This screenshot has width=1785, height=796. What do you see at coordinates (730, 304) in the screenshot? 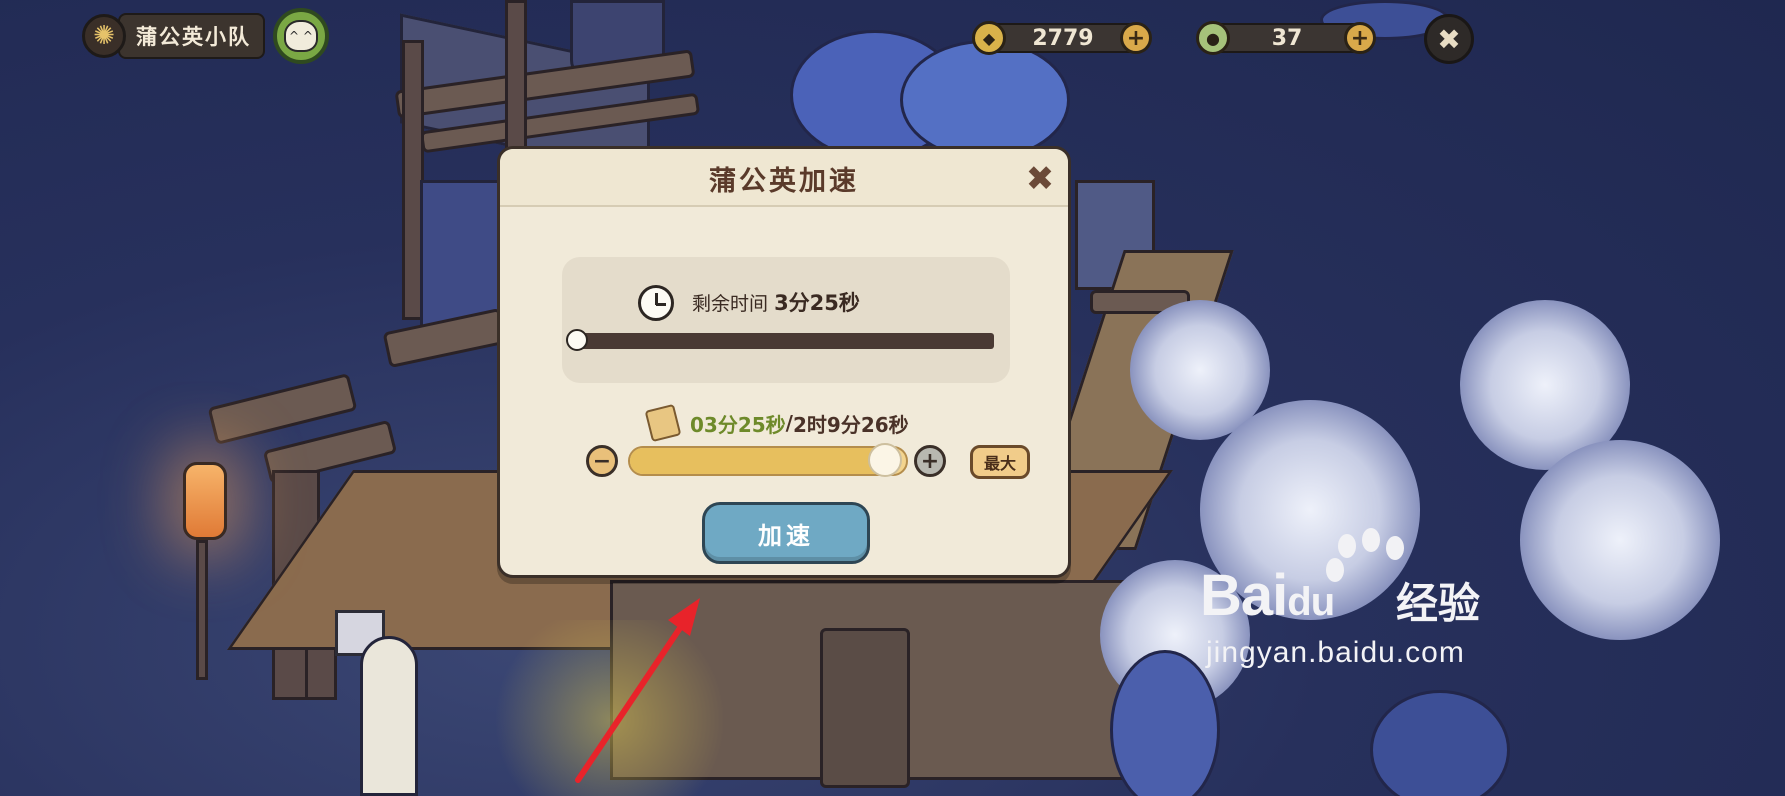
I see `remaining-time-label: 剩余时间` at bounding box center [730, 304].